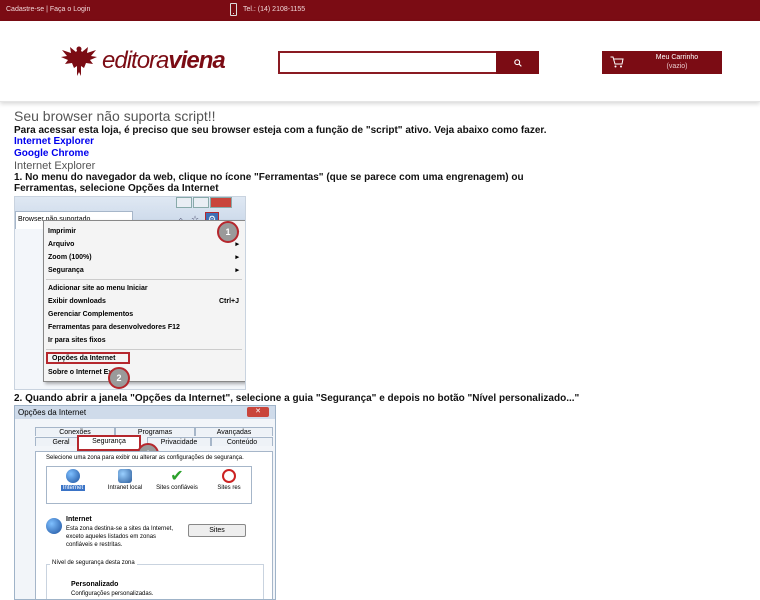 This screenshot has width=760, height=600. What do you see at coordinates (143, 340) in the screenshot?
I see `menu-item-pinned-sites: Ir para sites fixos` at bounding box center [143, 340].